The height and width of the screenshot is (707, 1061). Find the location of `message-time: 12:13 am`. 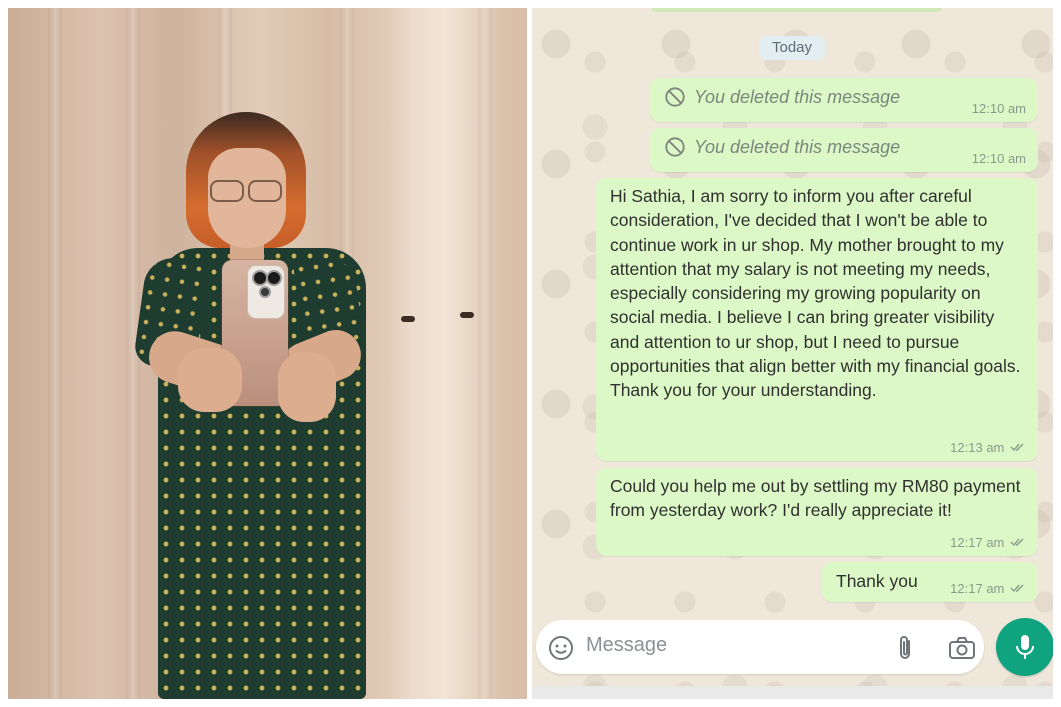

message-time: 12:13 am is located at coordinates (977, 447).